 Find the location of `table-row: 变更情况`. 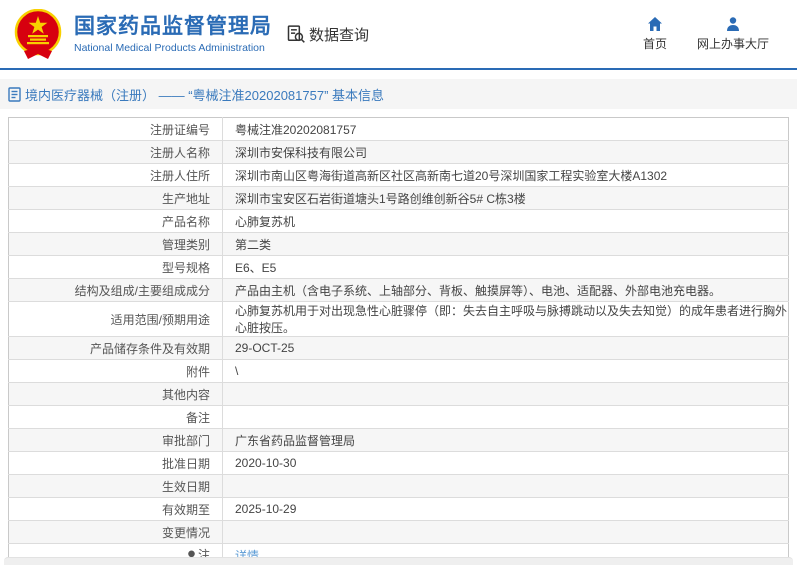

table-row: 变更情况 is located at coordinates (398, 532).